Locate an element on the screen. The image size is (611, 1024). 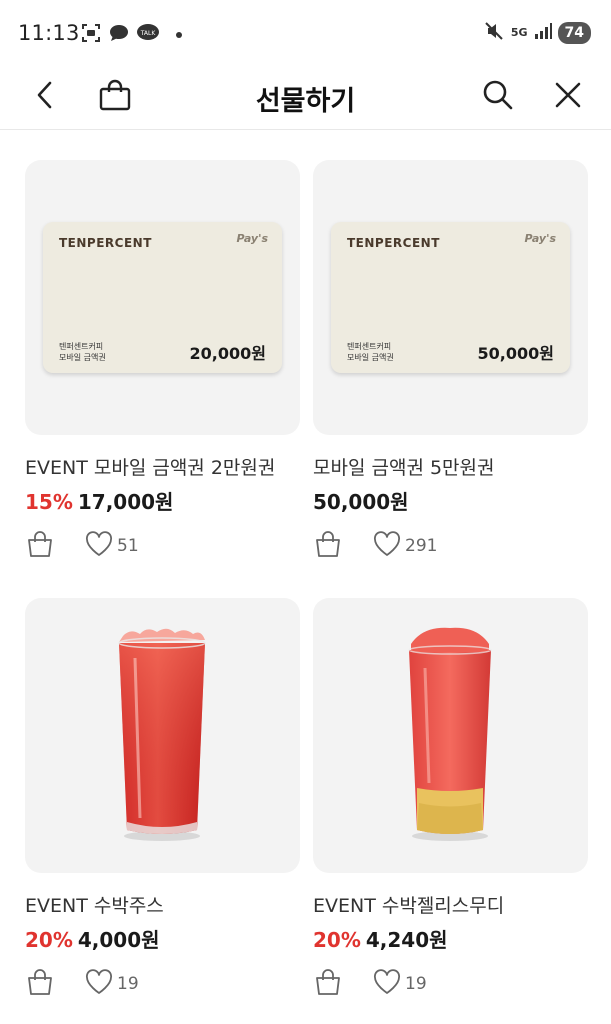
product-price-row: 50,000원 is located at coordinates (361, 500).